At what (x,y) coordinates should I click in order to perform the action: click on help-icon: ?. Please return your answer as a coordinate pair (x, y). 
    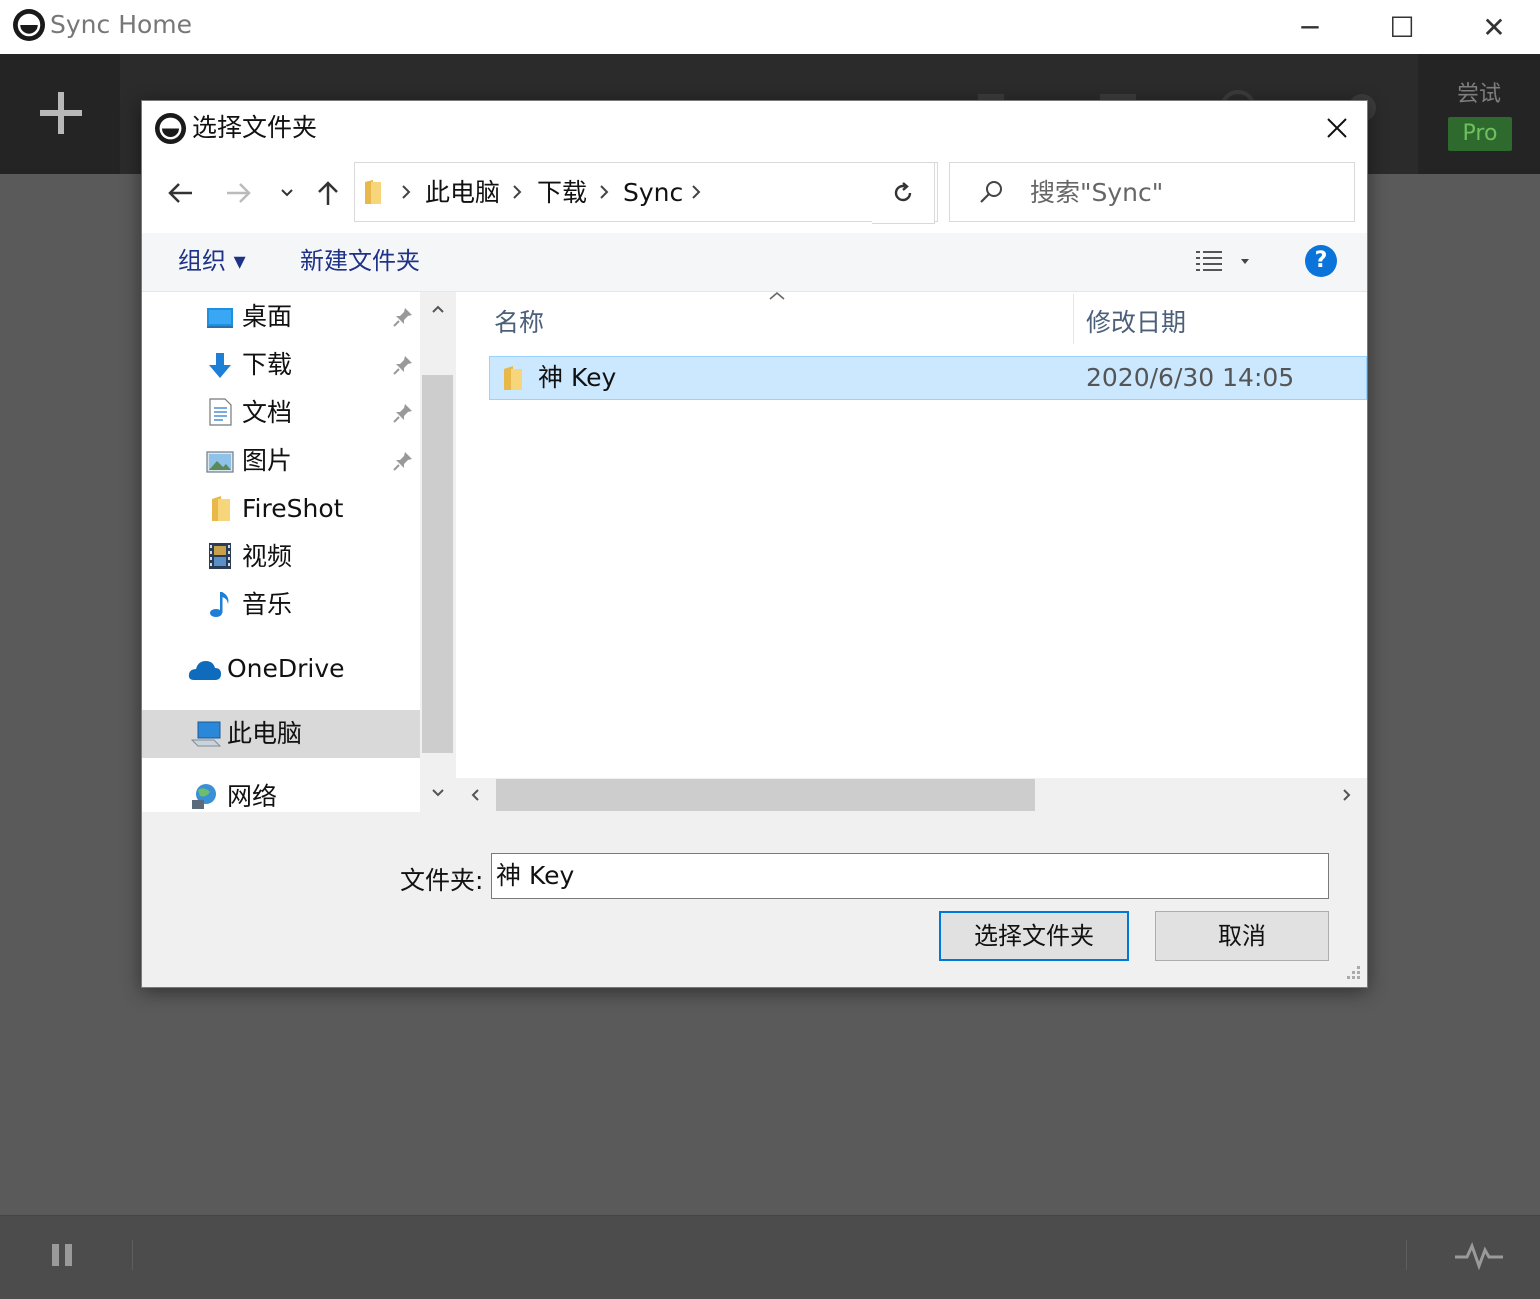
    Looking at the image, I should click on (1321, 260).